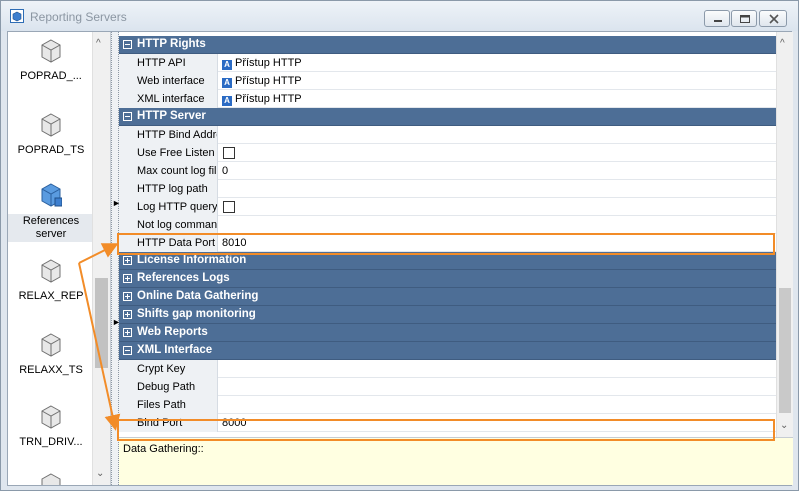  What do you see at coordinates (223, 171) in the screenshot?
I see `property-value: 0` at bounding box center [223, 171].